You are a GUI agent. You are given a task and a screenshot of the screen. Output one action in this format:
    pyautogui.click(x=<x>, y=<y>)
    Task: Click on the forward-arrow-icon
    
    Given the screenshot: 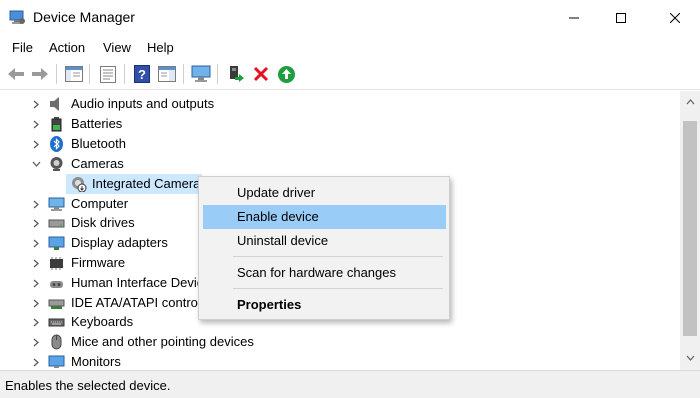 What is the action you would take?
    pyautogui.click(x=40, y=74)
    